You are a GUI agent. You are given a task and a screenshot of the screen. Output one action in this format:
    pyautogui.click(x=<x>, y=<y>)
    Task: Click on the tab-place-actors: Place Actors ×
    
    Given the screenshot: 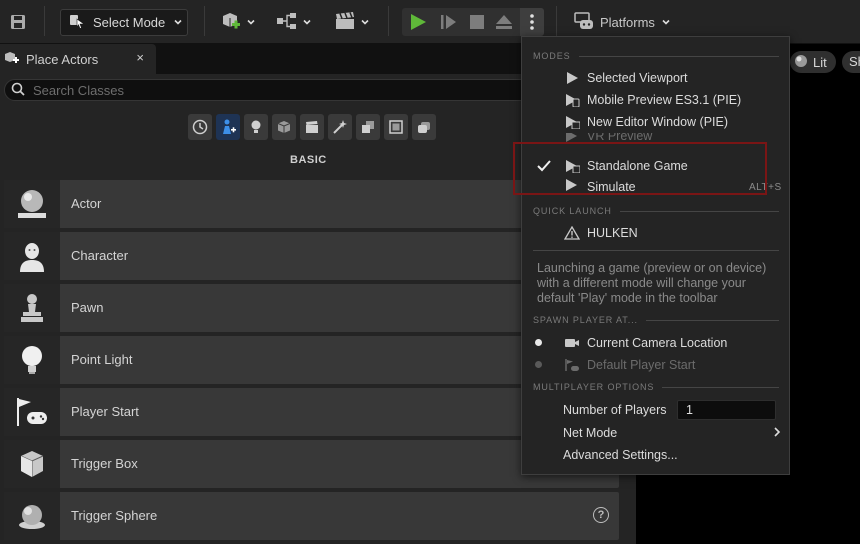 What is the action you would take?
    pyautogui.click(x=78, y=59)
    